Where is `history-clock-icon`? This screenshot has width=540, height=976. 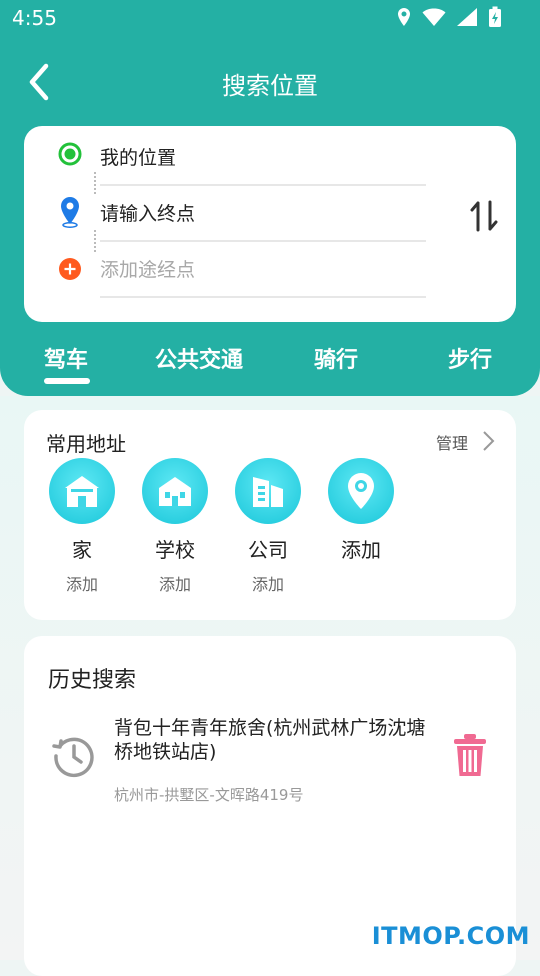 history-clock-icon is located at coordinates (74, 756).